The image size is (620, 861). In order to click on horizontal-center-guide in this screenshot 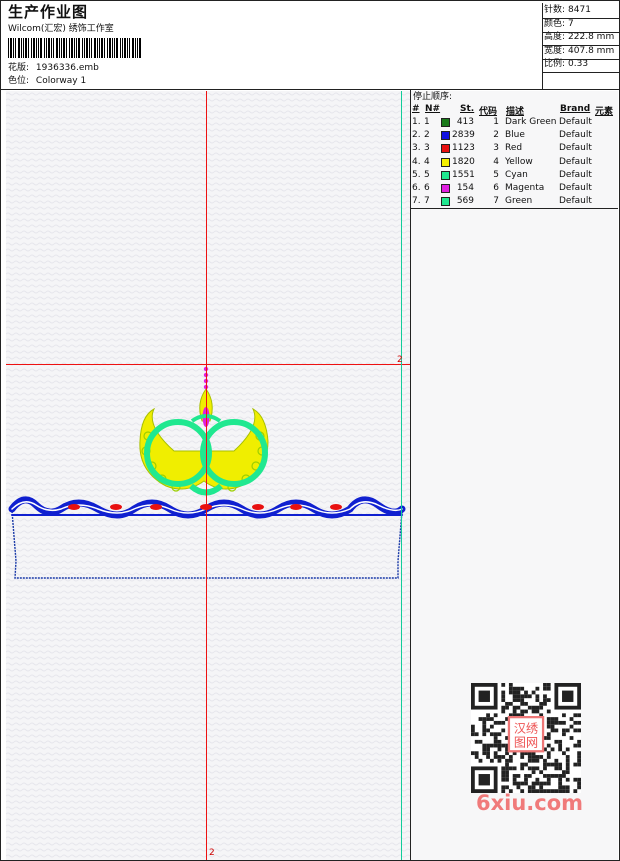, I will do `click(208, 364)`.